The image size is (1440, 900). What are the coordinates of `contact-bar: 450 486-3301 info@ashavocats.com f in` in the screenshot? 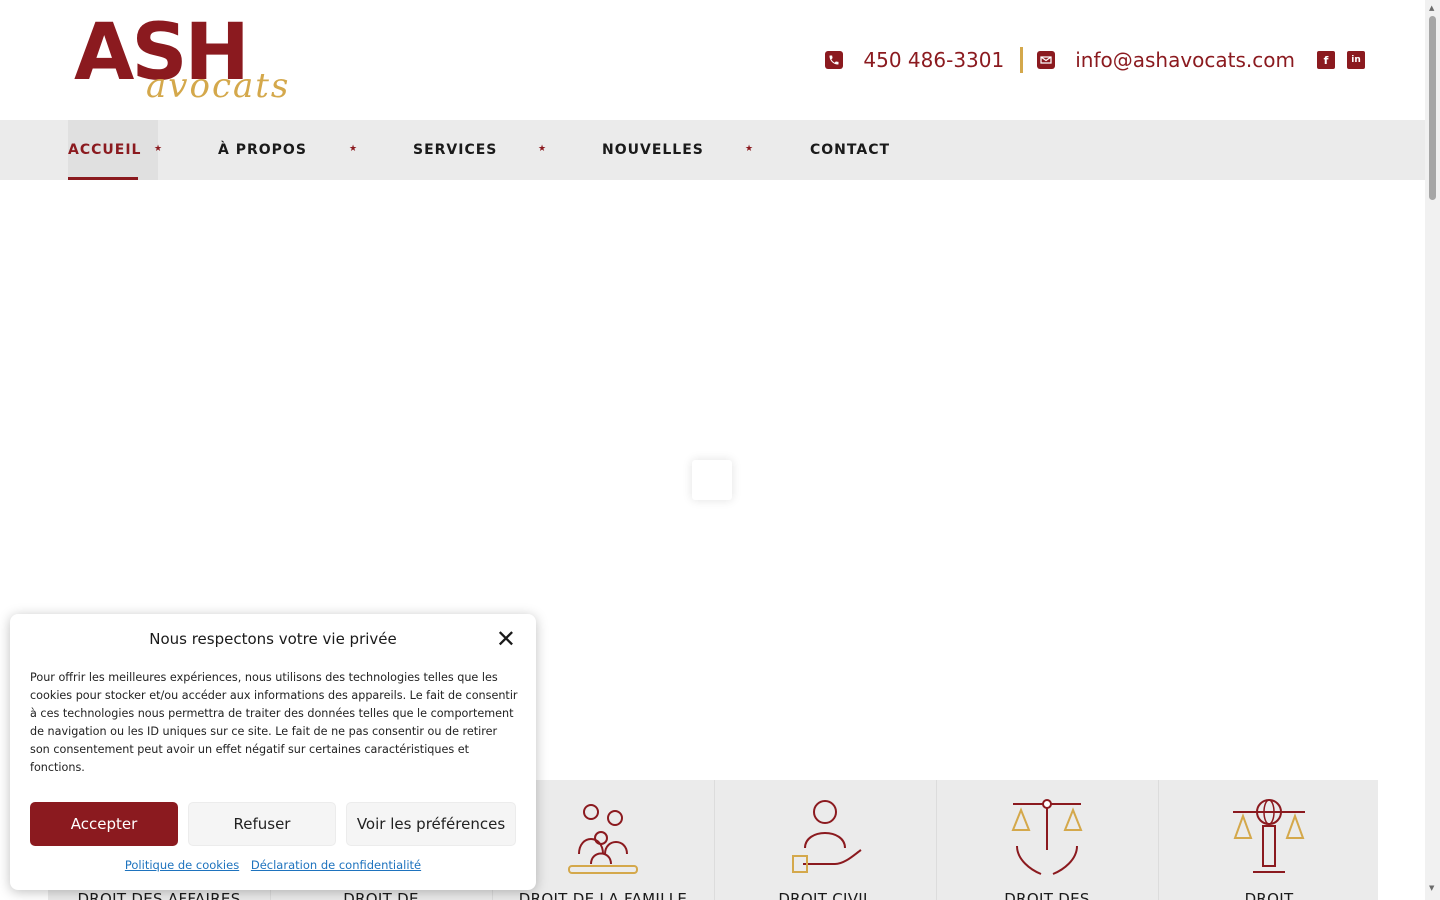 It's located at (1095, 60).